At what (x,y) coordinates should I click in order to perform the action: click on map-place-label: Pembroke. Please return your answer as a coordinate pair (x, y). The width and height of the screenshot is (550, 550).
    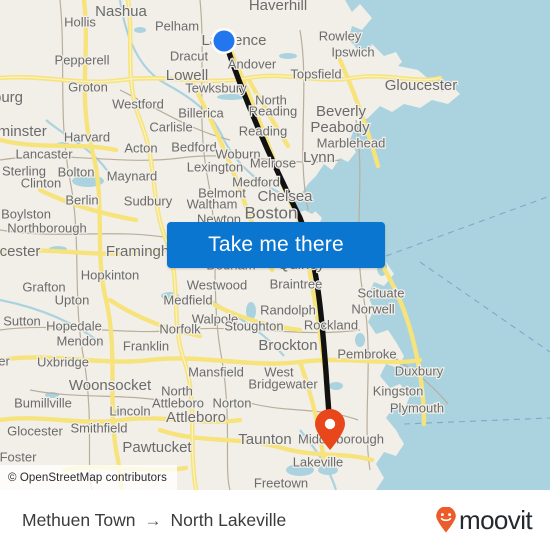
    Looking at the image, I should click on (366, 353).